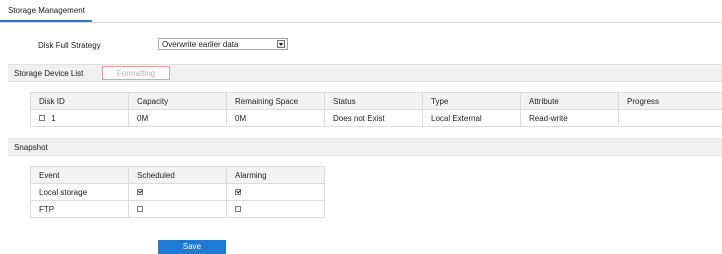 The image size is (722, 254). What do you see at coordinates (200, 44) in the screenshot?
I see `disk-full-strategy-value: Overwrite earlier data` at bounding box center [200, 44].